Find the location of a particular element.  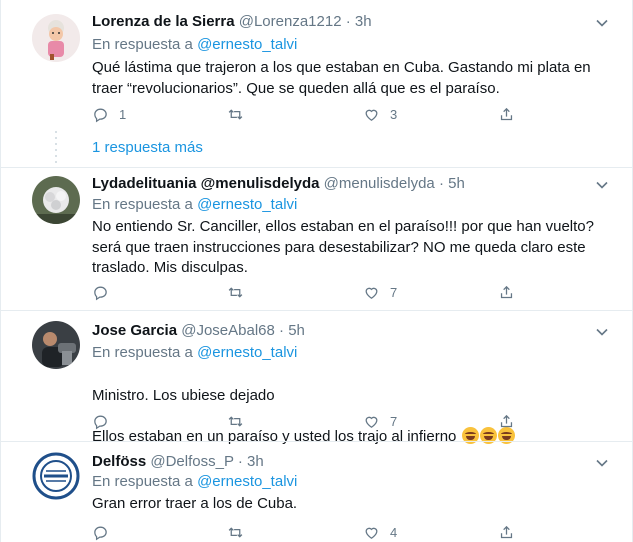

tweet-header: Delföss @Delfoss_P · 3h is located at coordinates (342, 462).